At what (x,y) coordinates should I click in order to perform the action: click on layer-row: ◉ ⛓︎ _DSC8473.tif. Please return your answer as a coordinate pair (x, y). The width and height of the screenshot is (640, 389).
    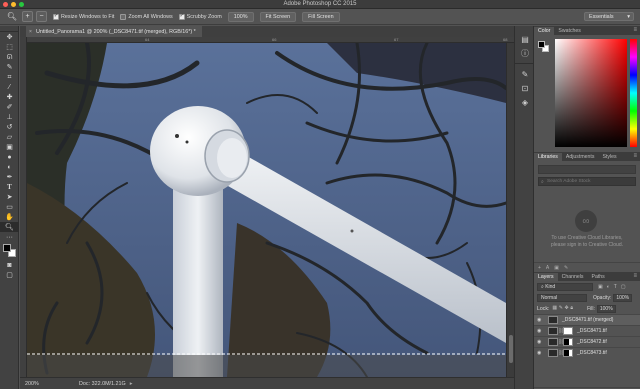
    Looking at the image, I should click on (587, 352).